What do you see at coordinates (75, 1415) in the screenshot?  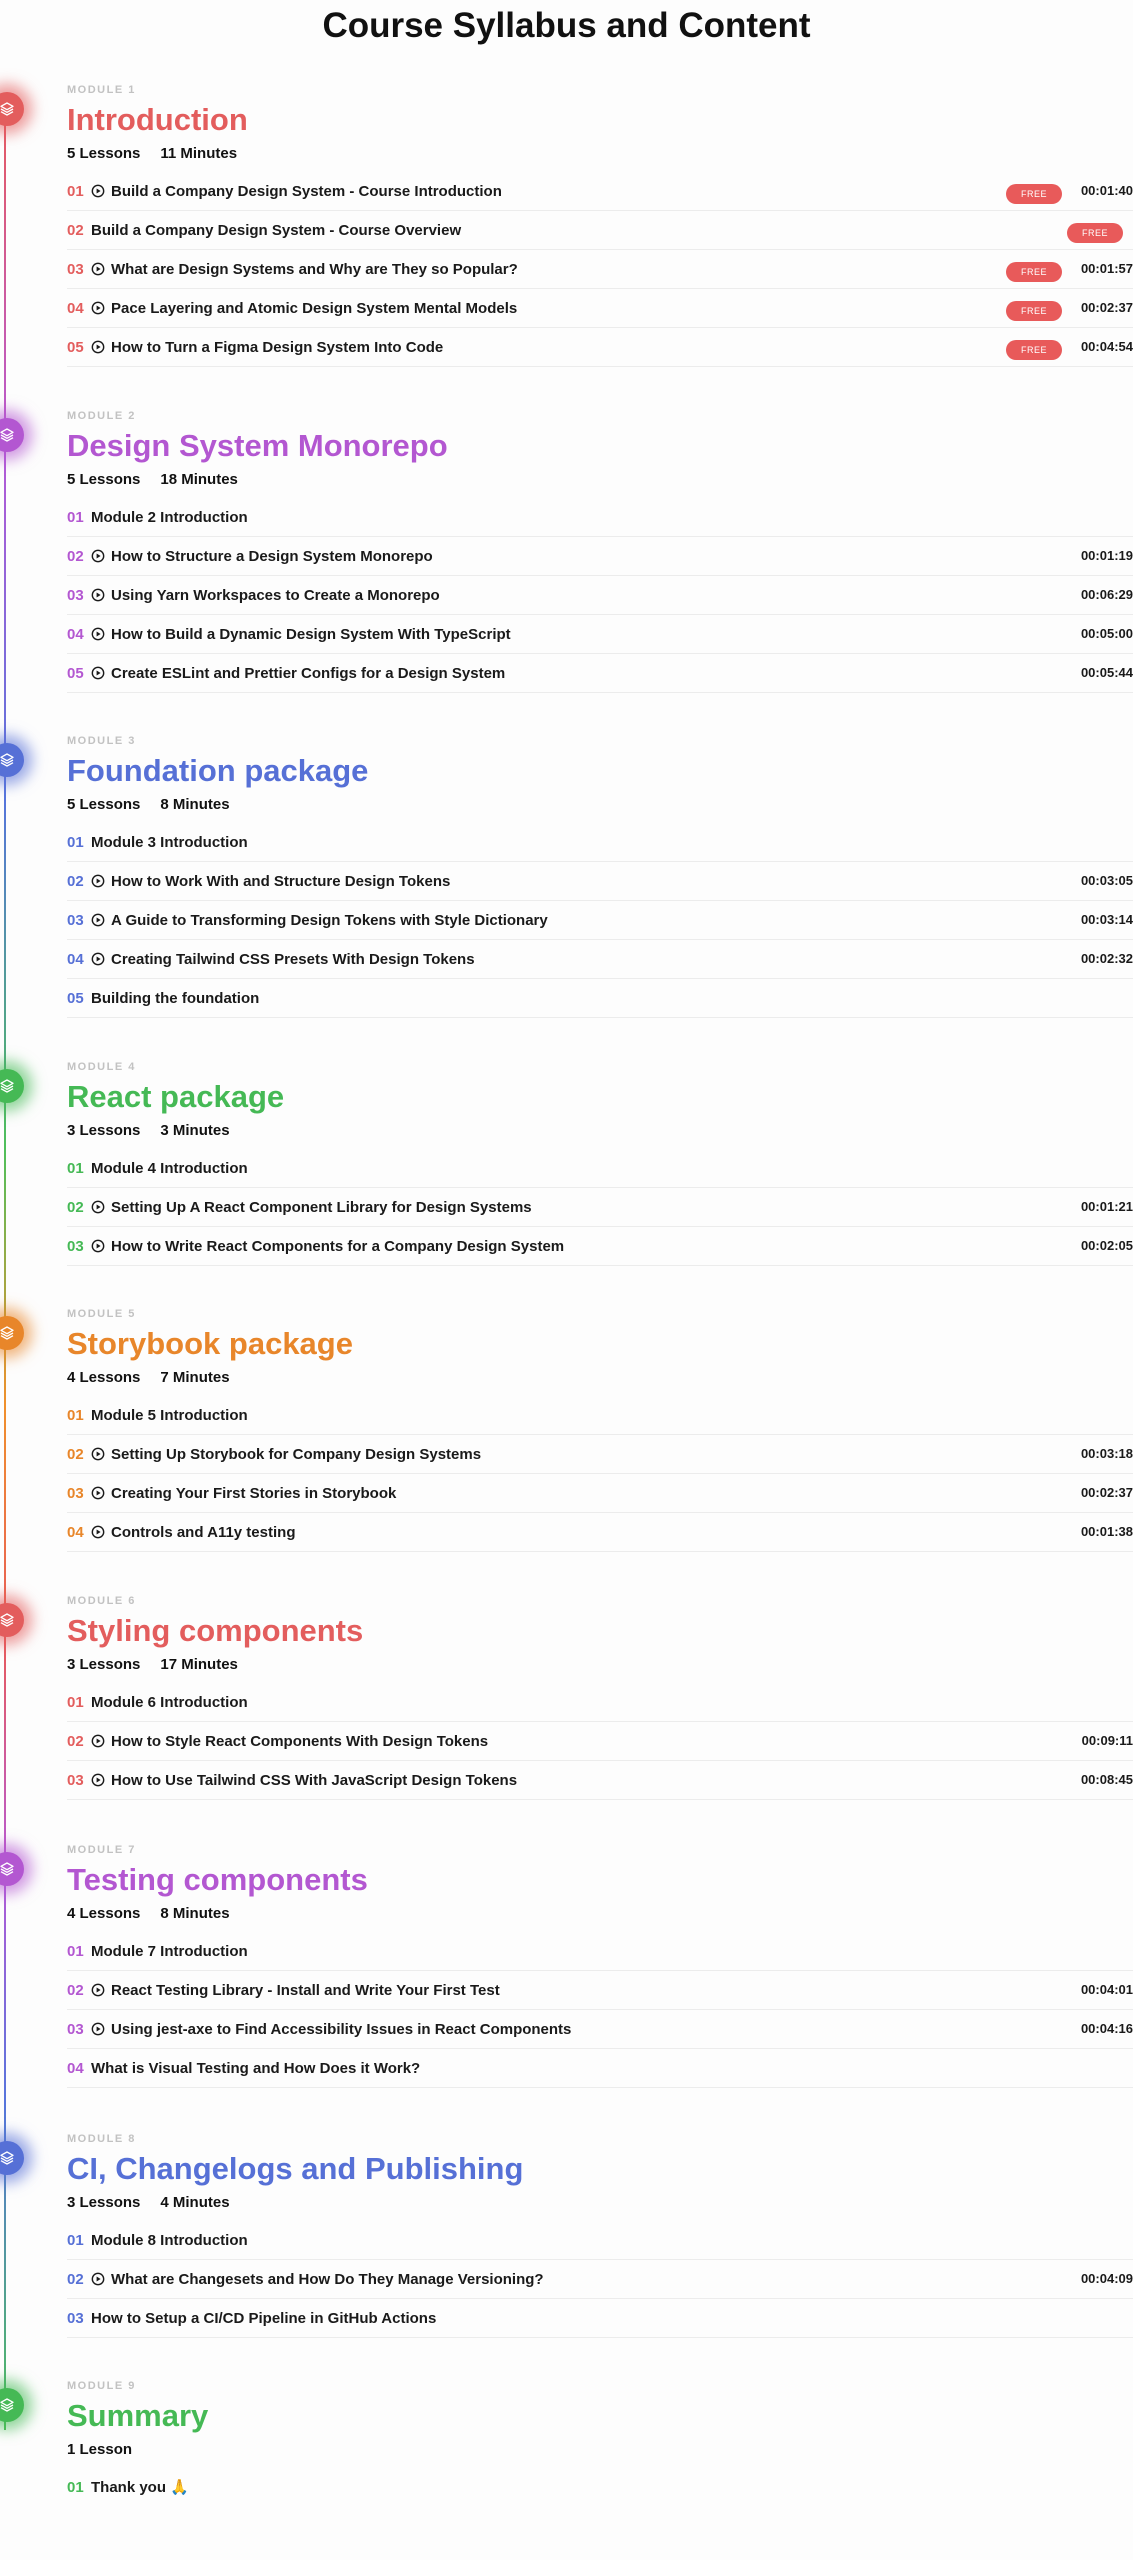 I see `lesson-number: 01` at bounding box center [75, 1415].